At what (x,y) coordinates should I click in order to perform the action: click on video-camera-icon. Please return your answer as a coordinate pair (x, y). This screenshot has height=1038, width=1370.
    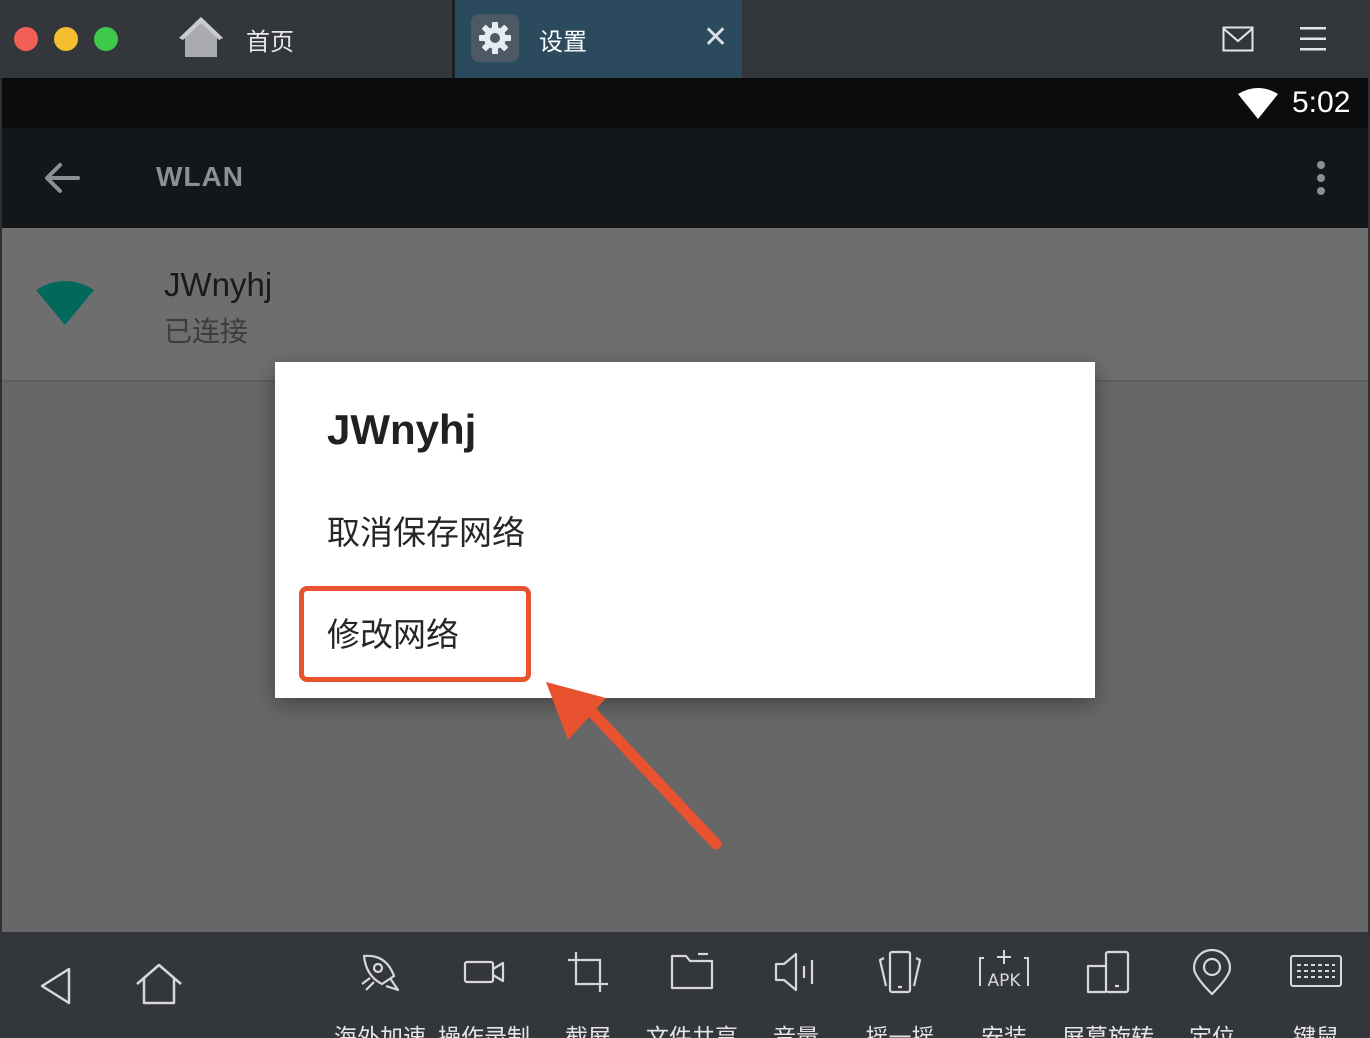
    Looking at the image, I should click on (484, 972).